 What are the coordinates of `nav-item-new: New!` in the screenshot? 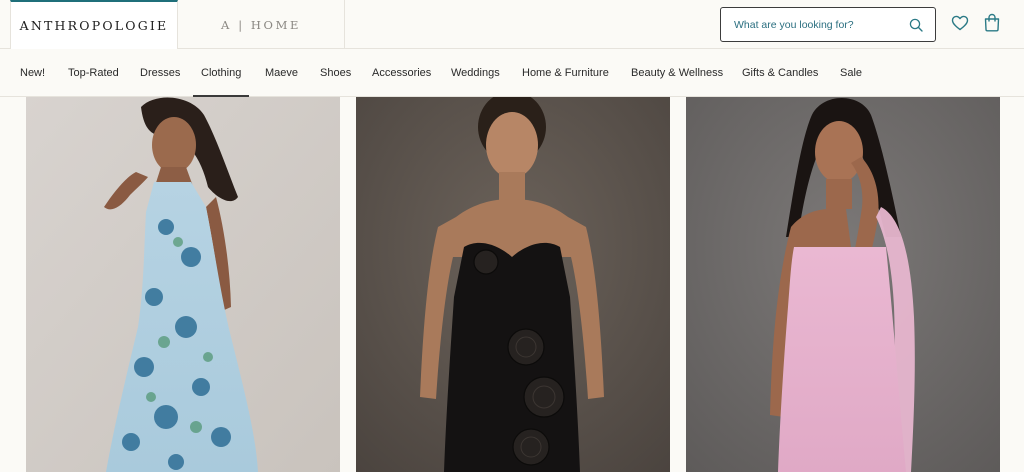 It's located at (32, 73).